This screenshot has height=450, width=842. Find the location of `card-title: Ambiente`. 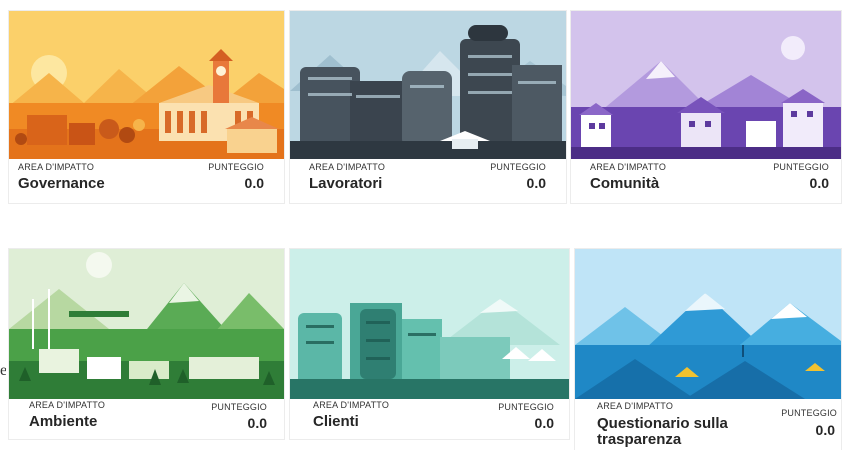

card-title: Ambiente is located at coordinates (63, 421).